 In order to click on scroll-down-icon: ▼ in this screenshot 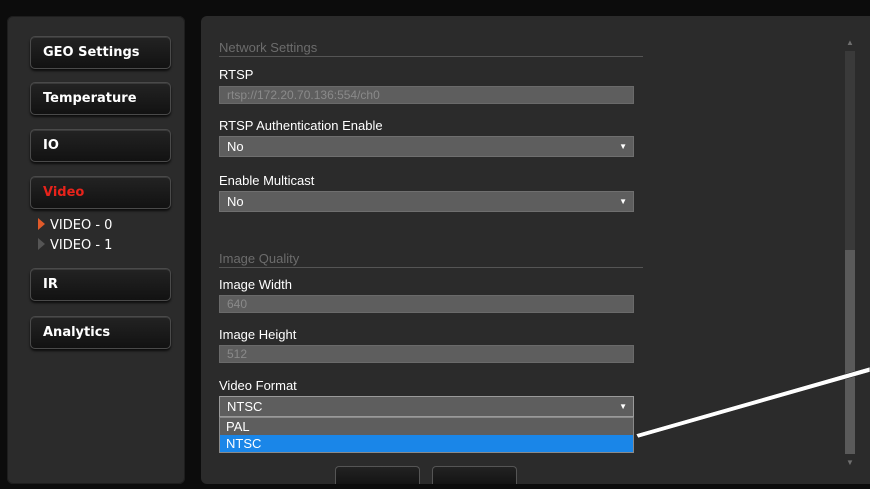, I will do `click(850, 462)`.